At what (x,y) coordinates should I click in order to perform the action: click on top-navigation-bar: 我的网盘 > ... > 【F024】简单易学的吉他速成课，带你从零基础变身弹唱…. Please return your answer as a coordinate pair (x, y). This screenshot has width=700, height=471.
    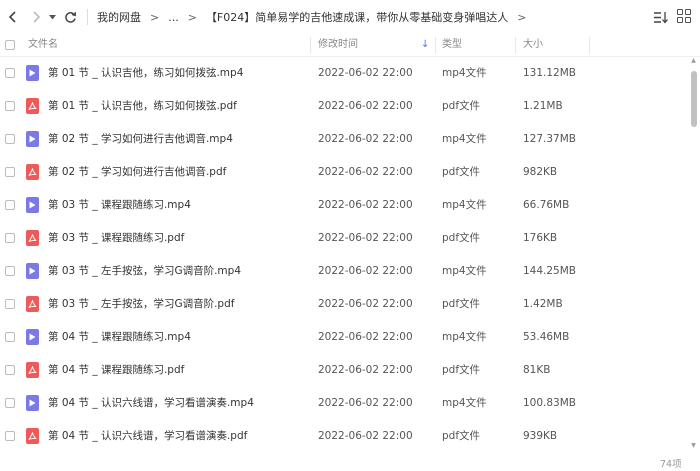
    Looking at the image, I should click on (350, 16).